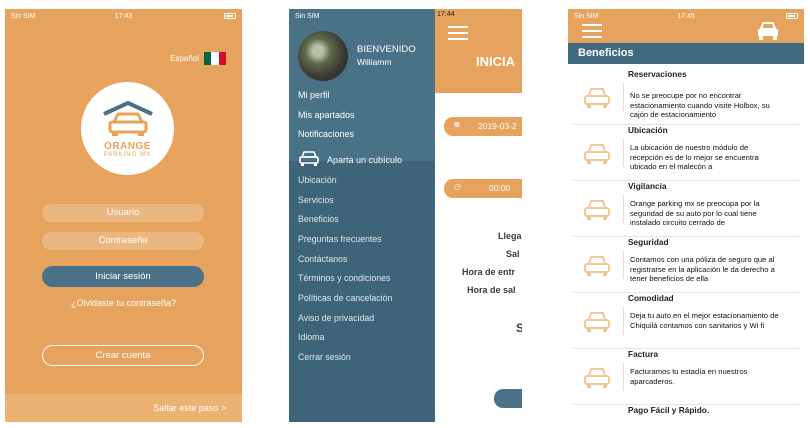  Describe the element at coordinates (123, 355) in the screenshot. I see `create-account-button: Crear cuenta` at that location.